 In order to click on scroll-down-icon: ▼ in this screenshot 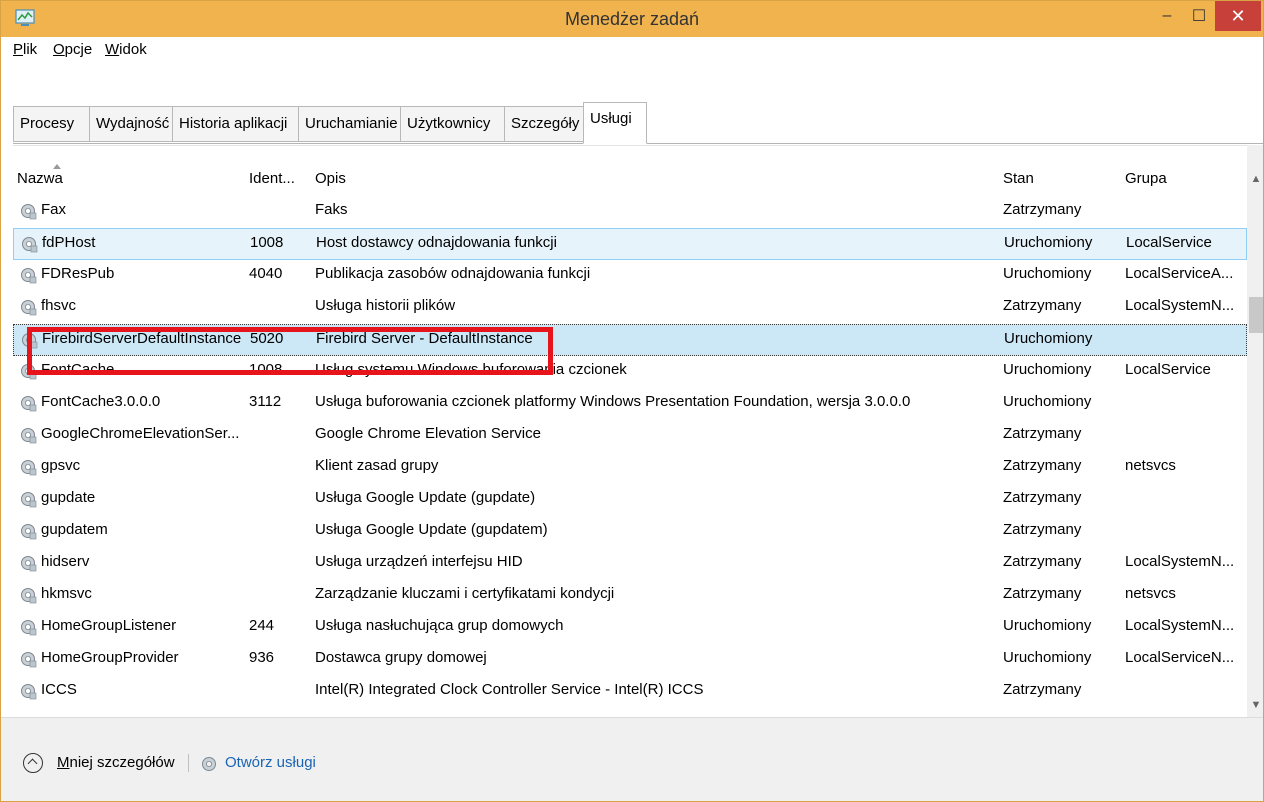, I will do `click(1255, 705)`.